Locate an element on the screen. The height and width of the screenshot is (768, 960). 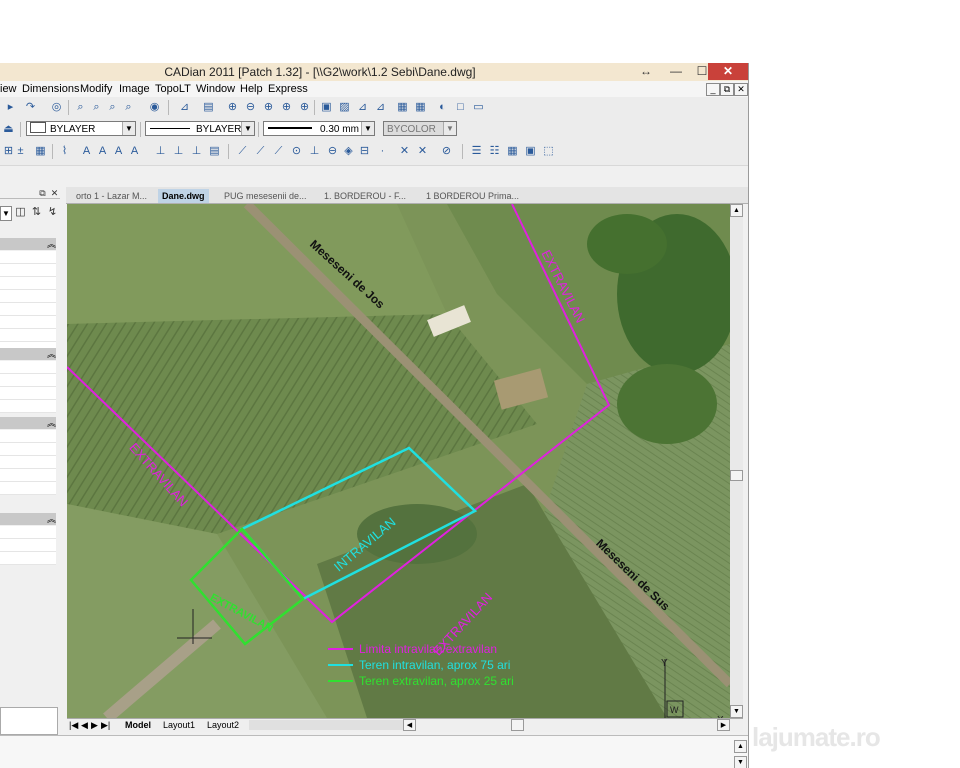
layer-properties-icon: ⏏ is located at coordinates (8, 129).